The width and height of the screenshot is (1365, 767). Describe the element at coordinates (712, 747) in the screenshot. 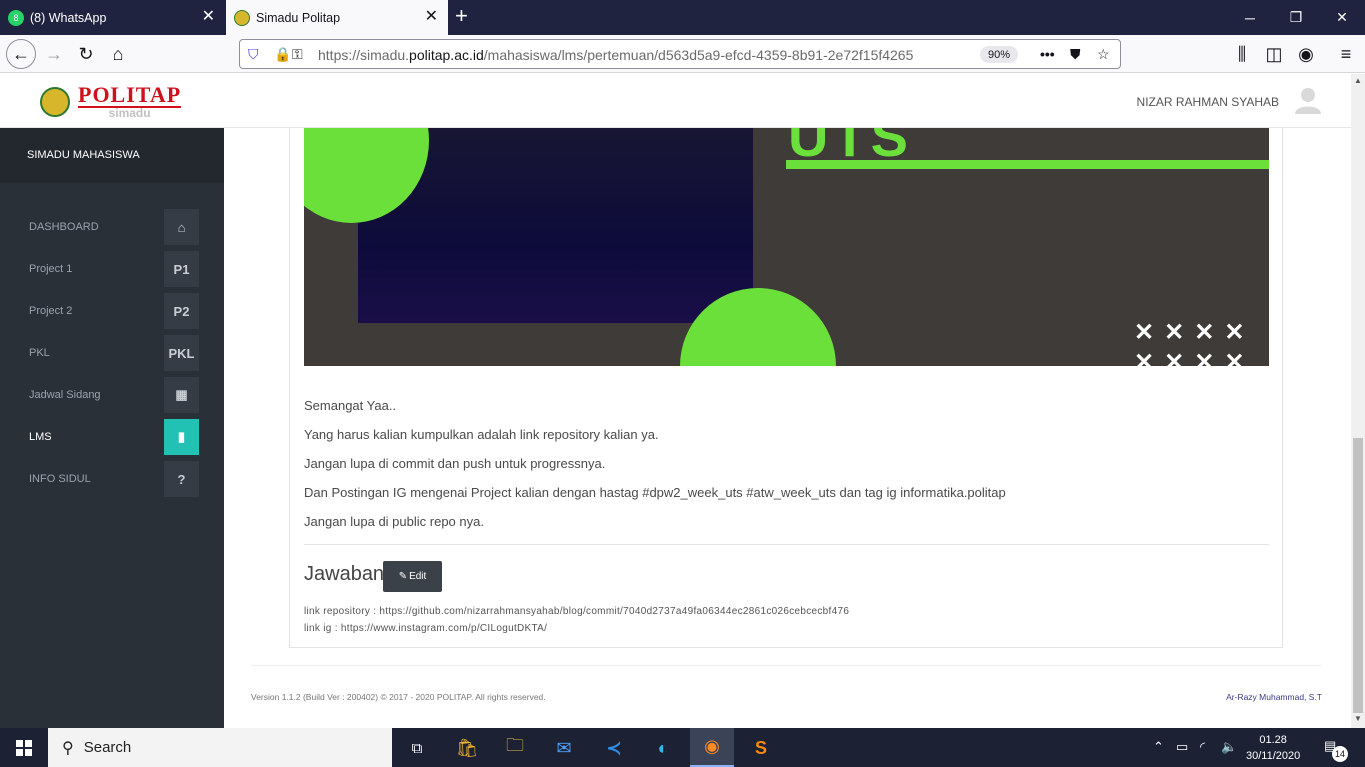

I see `firefox-icon: ◉` at that location.